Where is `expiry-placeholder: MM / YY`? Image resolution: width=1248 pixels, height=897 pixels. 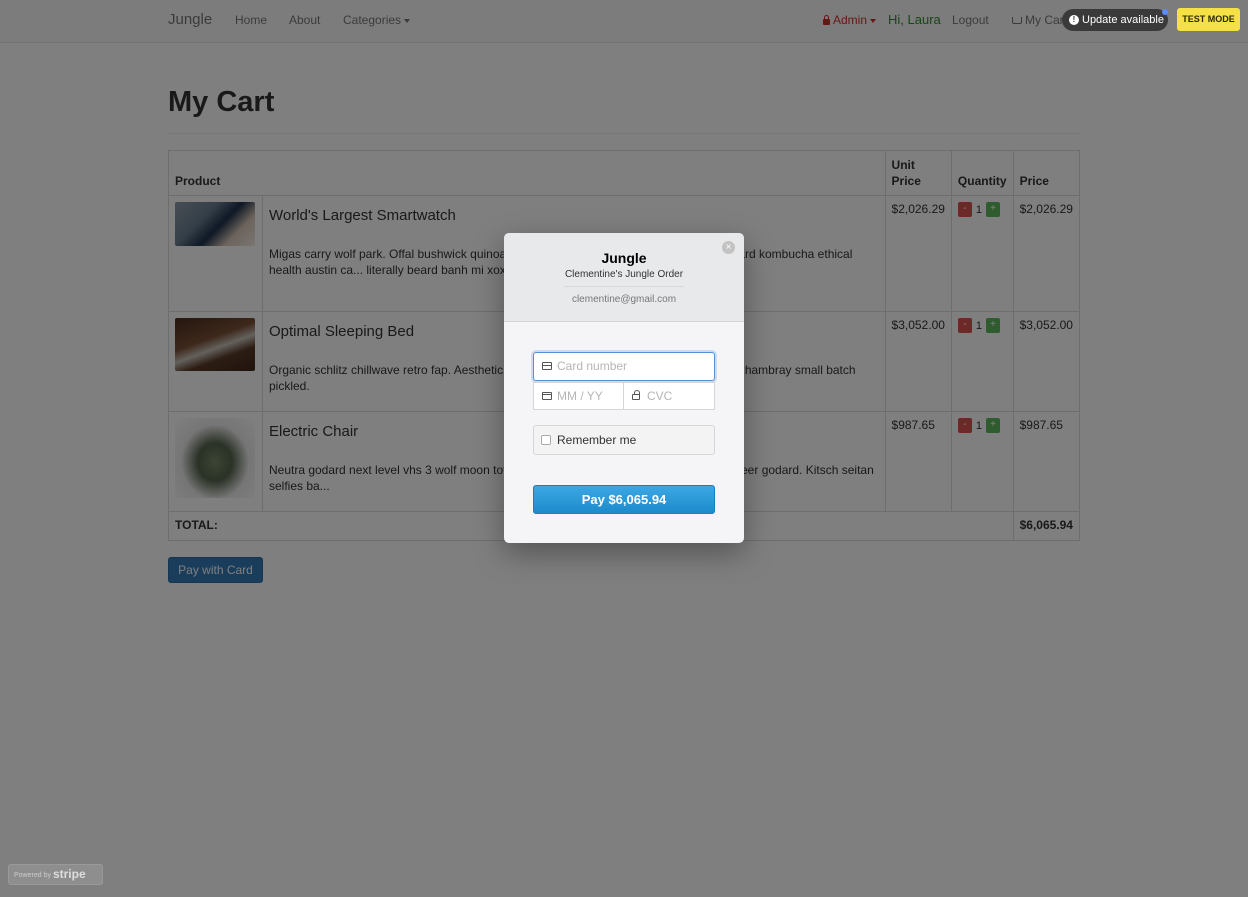
expiry-placeholder: MM / YY is located at coordinates (580, 396).